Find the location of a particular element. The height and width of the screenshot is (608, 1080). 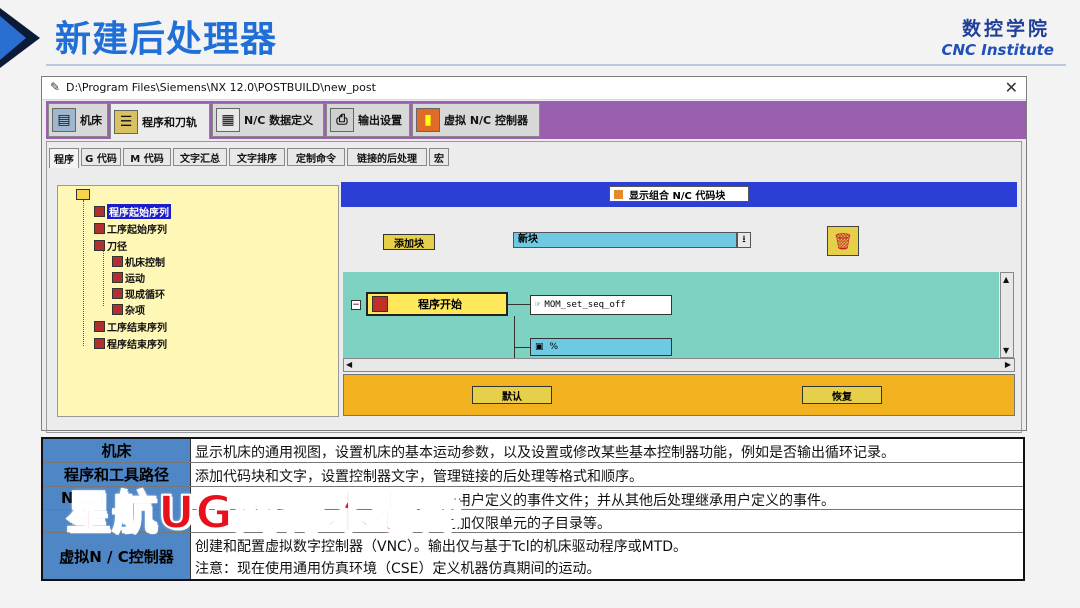

tab-machine: ▤ 机床 is located at coordinates (78, 120).